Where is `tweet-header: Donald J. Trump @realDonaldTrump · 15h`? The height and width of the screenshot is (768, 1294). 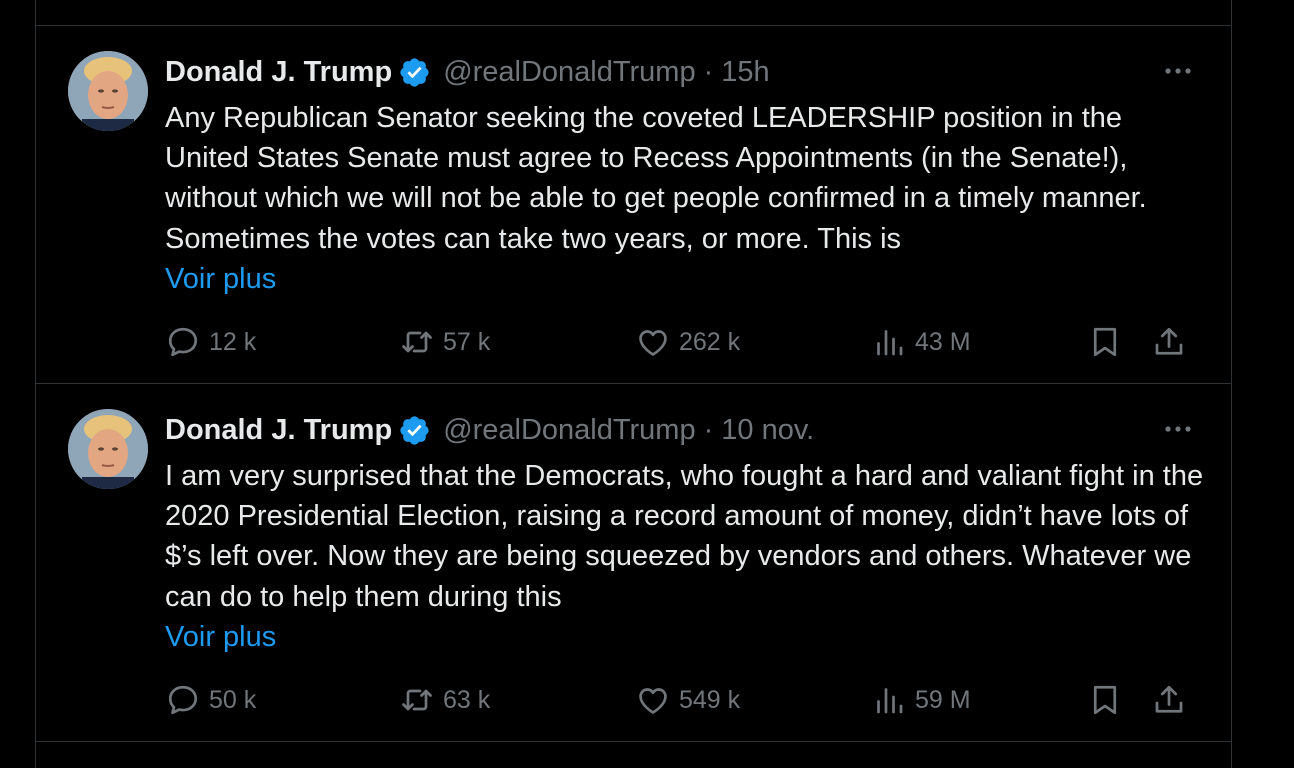
tweet-header: Donald J. Trump @realDonaldTrump · 15h is located at coordinates (467, 72).